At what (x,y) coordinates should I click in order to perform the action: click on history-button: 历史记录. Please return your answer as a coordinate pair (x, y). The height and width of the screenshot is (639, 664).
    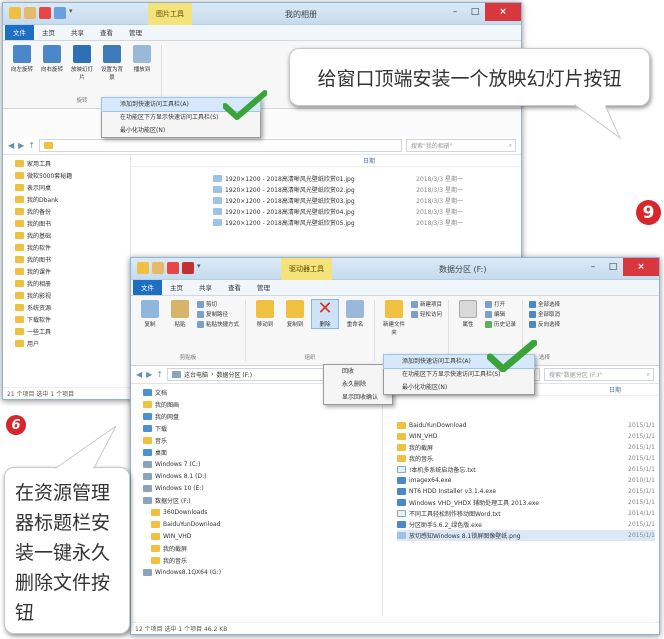
    Looking at the image, I should click on (500, 324).